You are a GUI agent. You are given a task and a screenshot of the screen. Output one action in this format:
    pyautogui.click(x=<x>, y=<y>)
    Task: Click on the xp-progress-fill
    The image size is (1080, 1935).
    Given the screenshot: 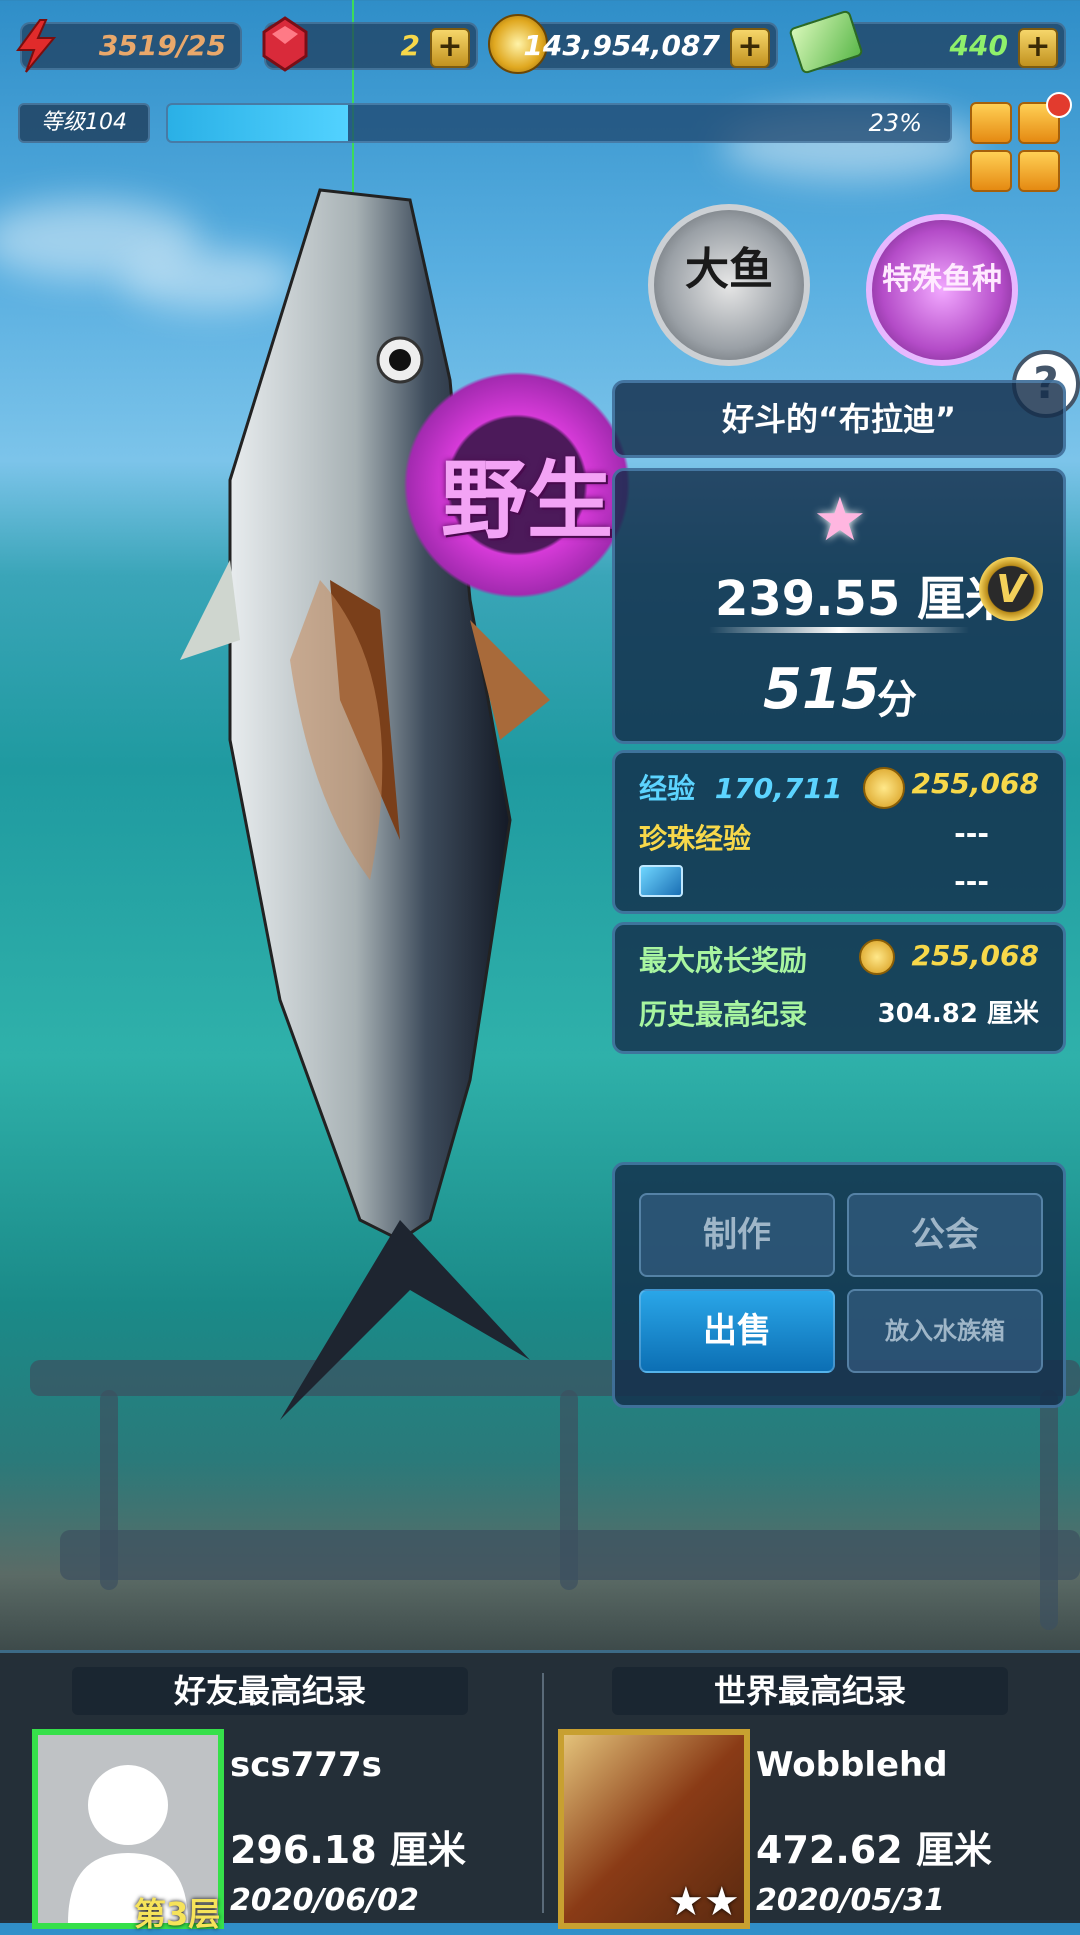 What is the action you would take?
    pyautogui.click(x=258, y=123)
    